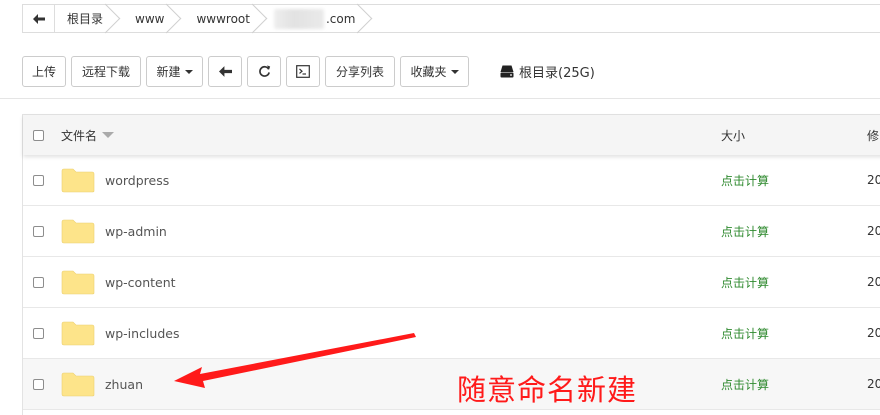 The image size is (880, 415). What do you see at coordinates (451, 135) in the screenshot?
I see `table-header: 文件名 大小 修` at bounding box center [451, 135].